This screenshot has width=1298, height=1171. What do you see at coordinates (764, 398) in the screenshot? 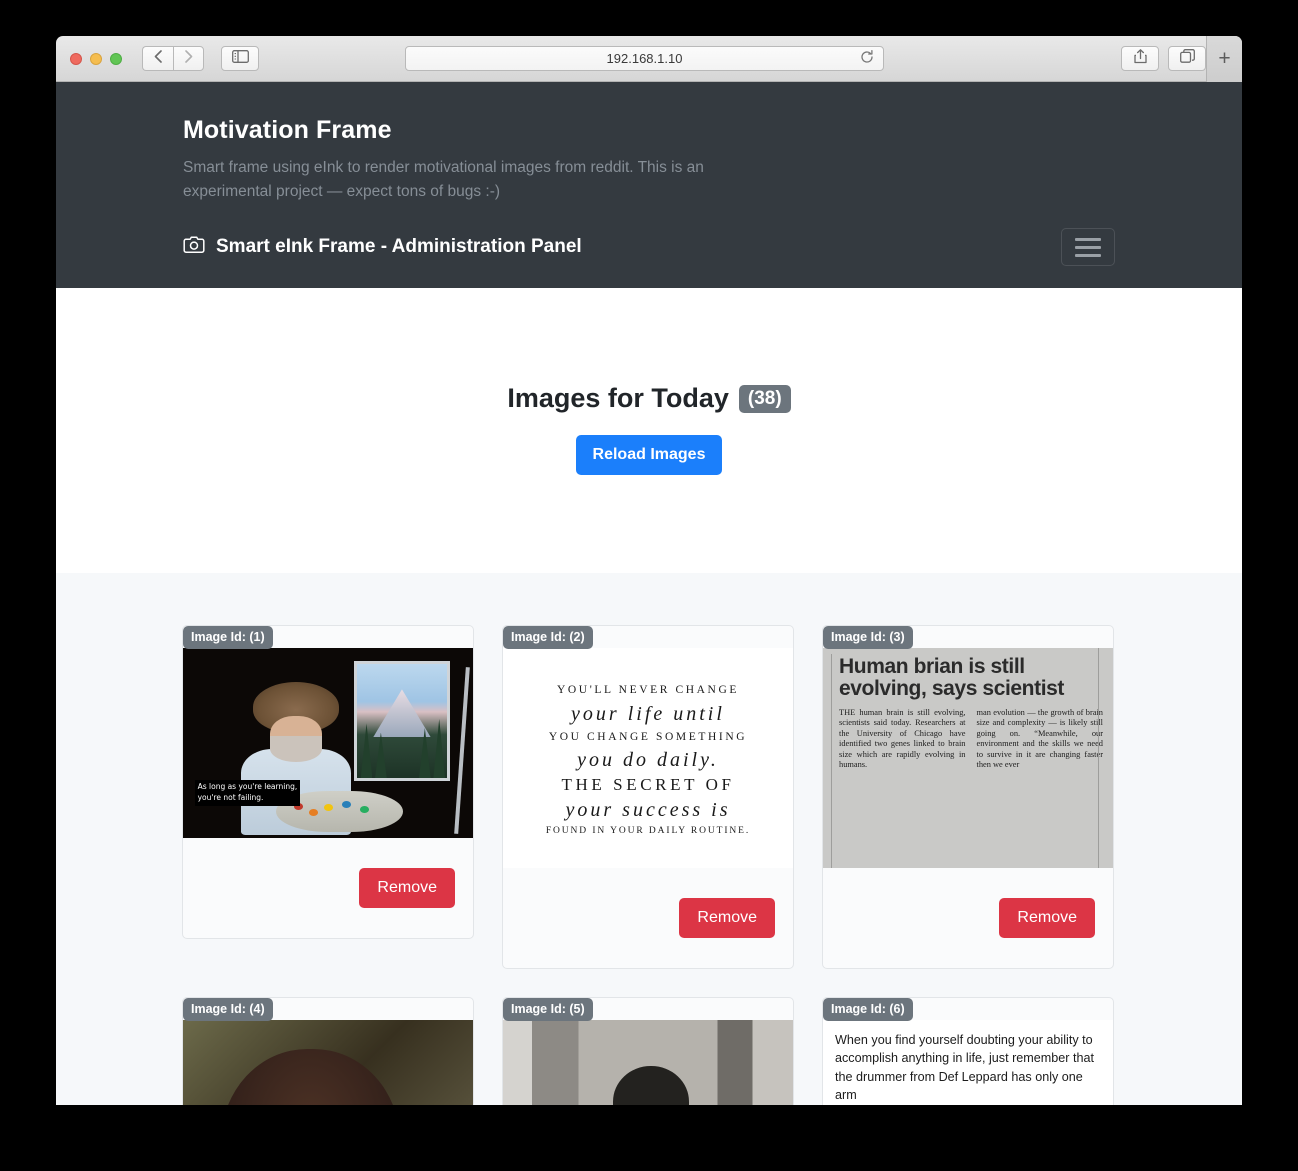
I see `image-count-badge: (38)` at bounding box center [764, 398].